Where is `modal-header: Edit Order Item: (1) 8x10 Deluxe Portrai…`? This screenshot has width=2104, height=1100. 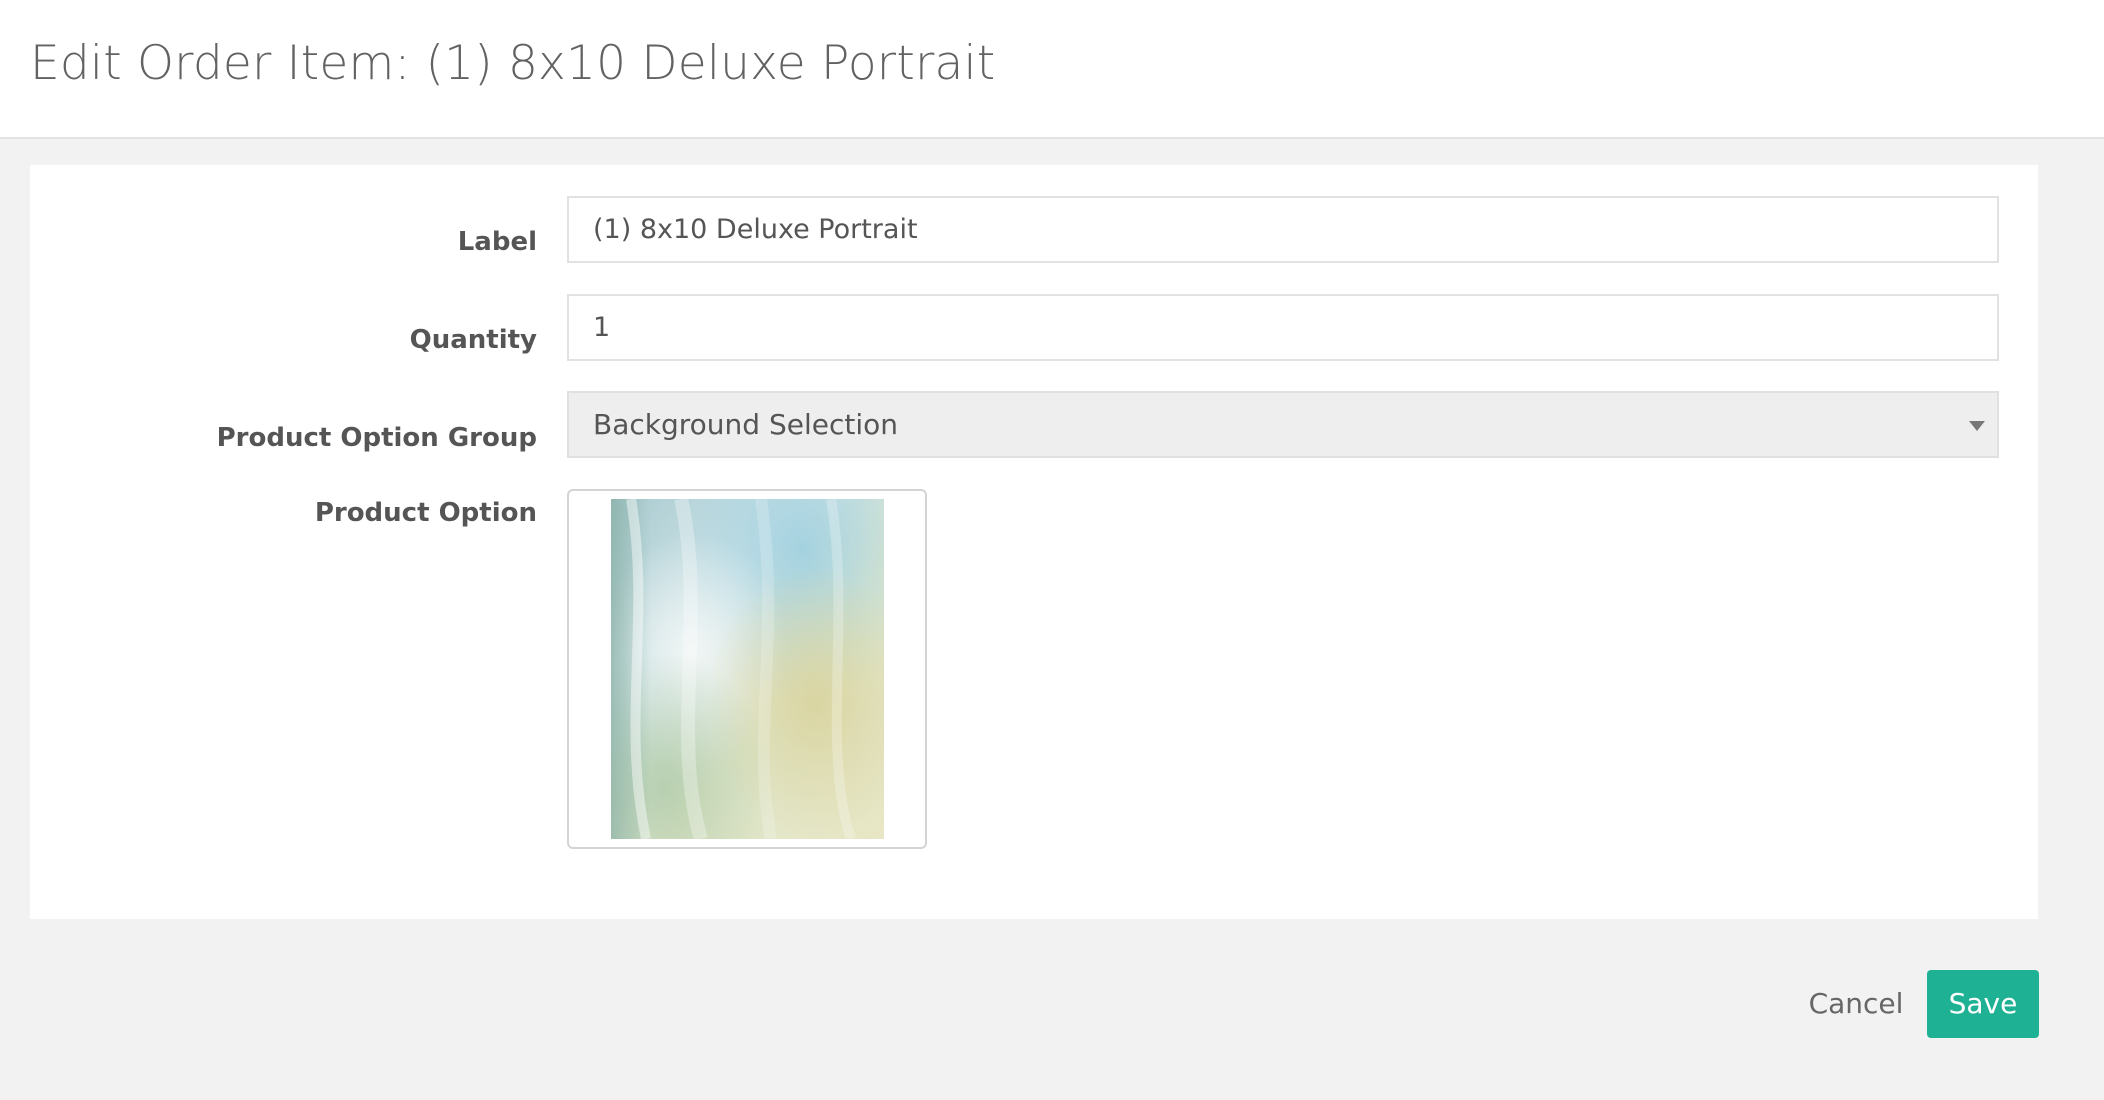 modal-header: Edit Order Item: (1) 8x10 Deluxe Portrai… is located at coordinates (1052, 69).